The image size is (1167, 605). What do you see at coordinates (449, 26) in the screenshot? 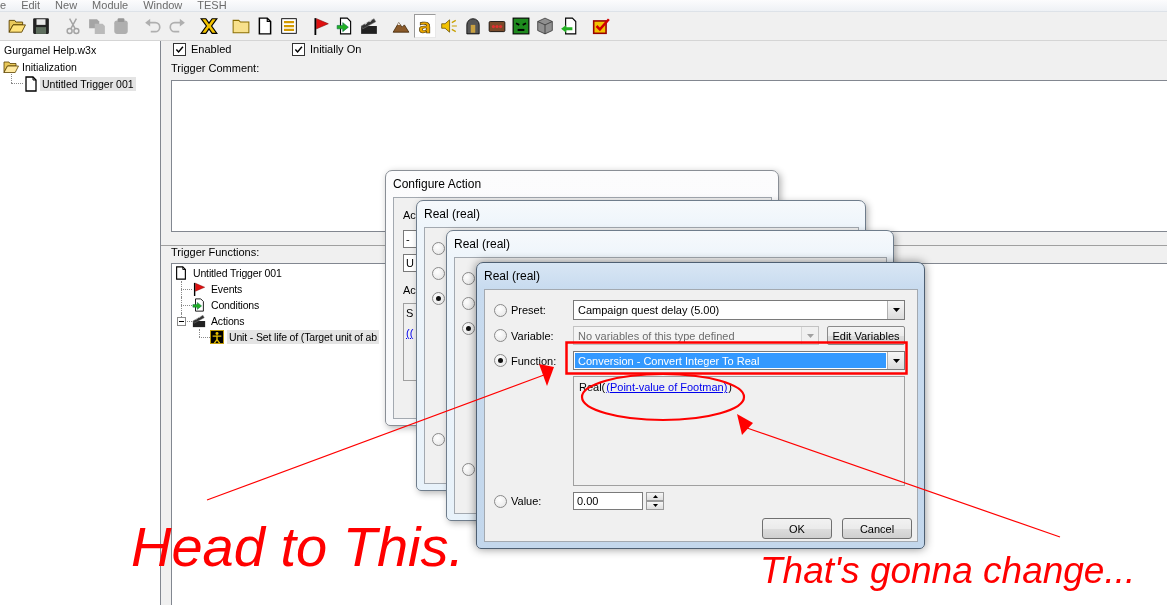
I see `speaker-icon` at bounding box center [449, 26].